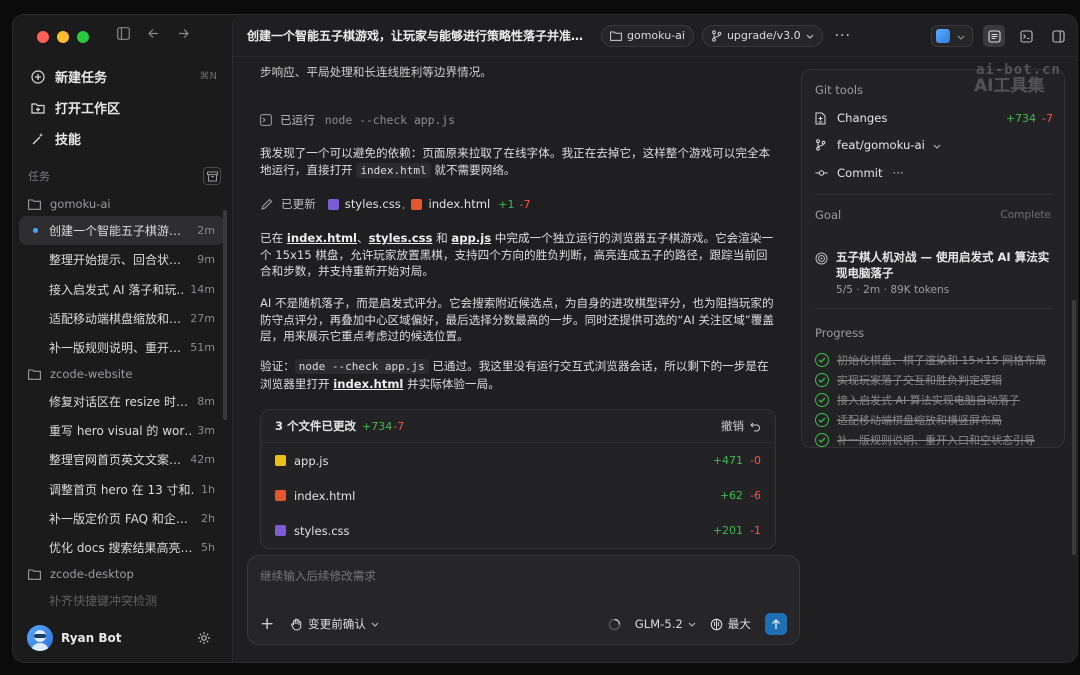 The width and height of the screenshot is (1080, 675). Describe the element at coordinates (737, 460) in the screenshot. I see `file-diff-stats: +471 -0` at that location.